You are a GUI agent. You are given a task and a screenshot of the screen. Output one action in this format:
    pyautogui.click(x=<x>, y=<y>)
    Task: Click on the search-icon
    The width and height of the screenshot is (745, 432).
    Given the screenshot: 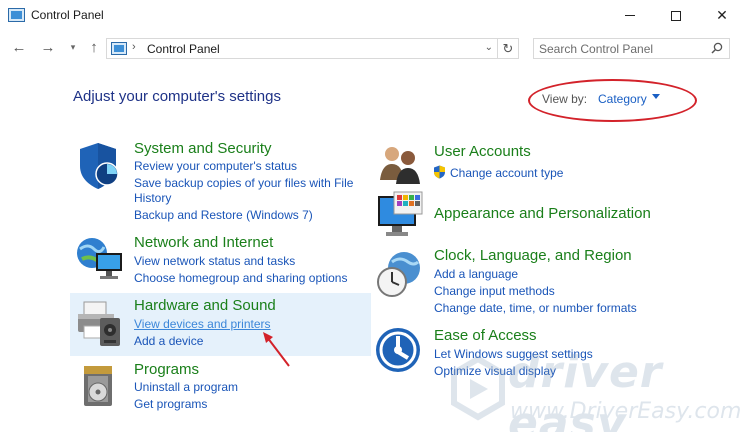 What is the action you would take?
    pyautogui.click(x=717, y=48)
    